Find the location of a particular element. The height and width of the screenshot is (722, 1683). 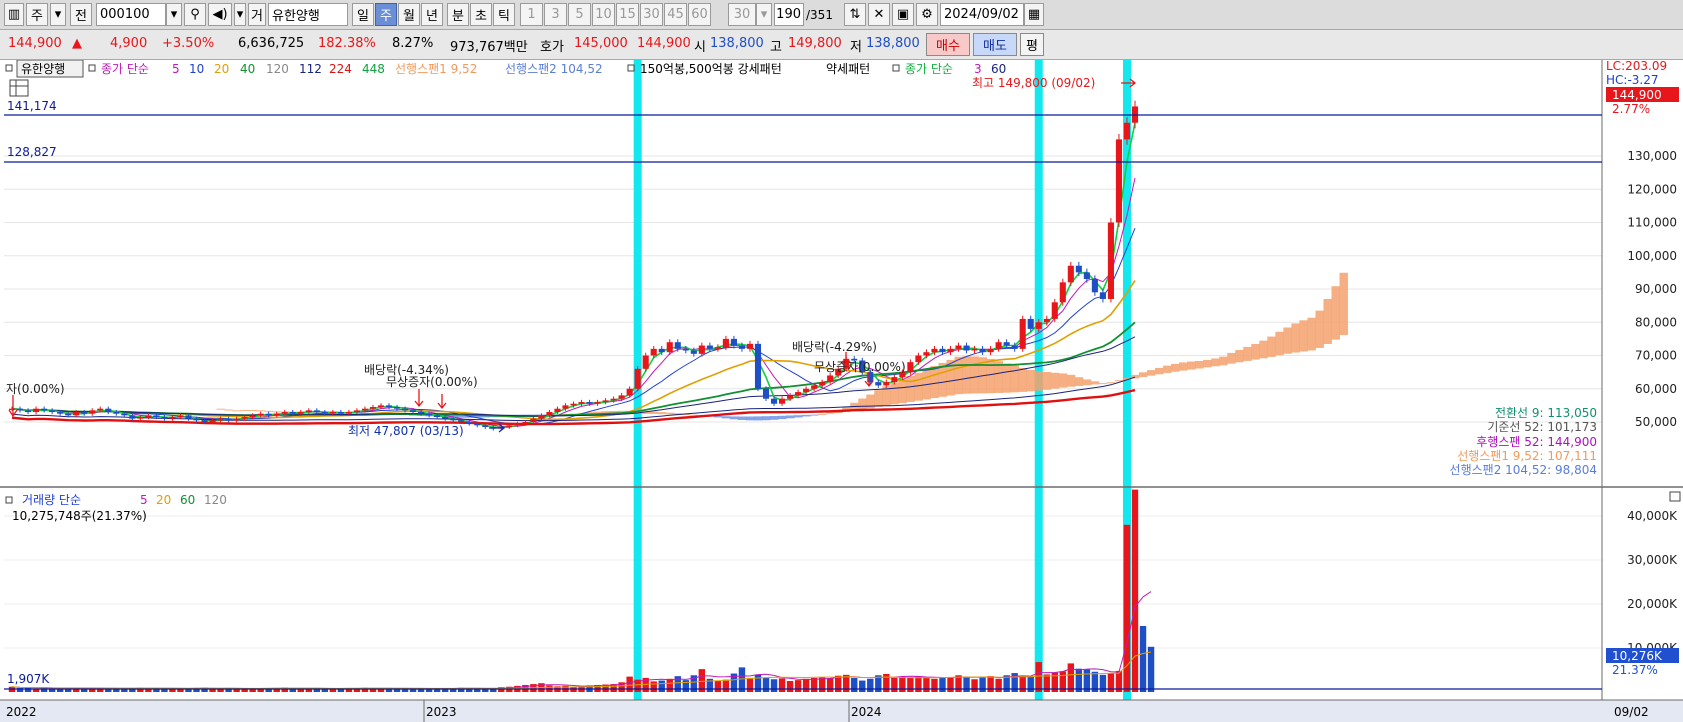

period-tab-3: 년 is located at coordinates (432, 14).